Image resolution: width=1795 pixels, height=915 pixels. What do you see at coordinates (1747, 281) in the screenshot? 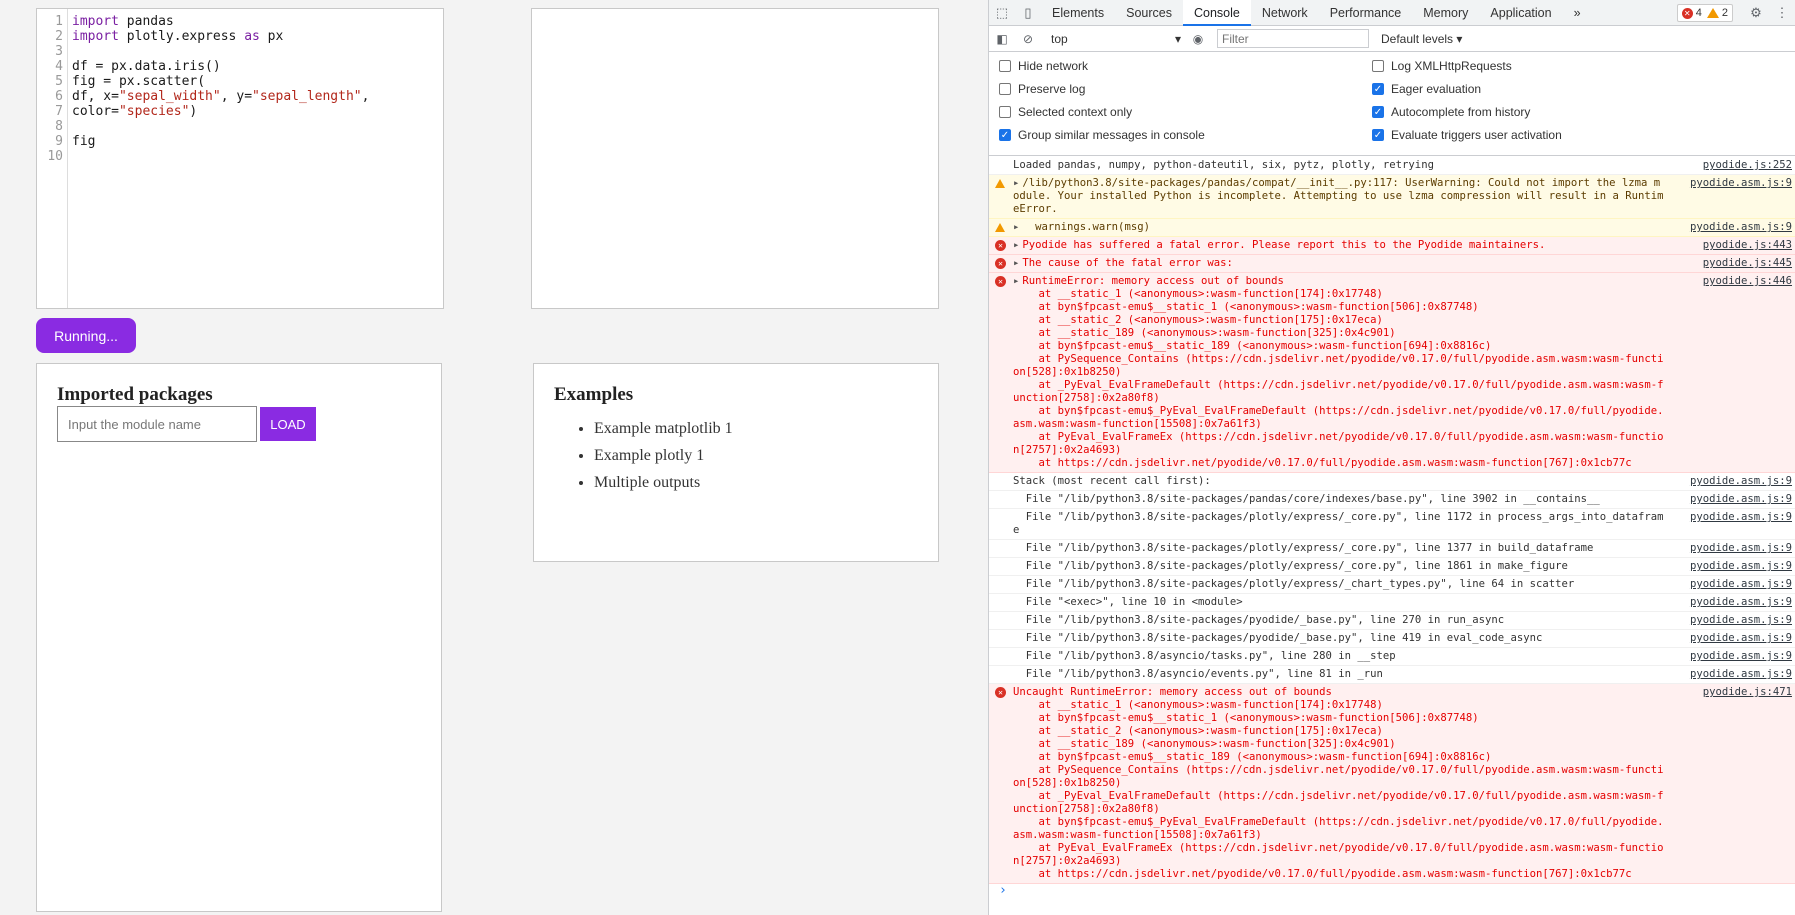
I see `source-link: pyodide.js:446` at bounding box center [1747, 281].